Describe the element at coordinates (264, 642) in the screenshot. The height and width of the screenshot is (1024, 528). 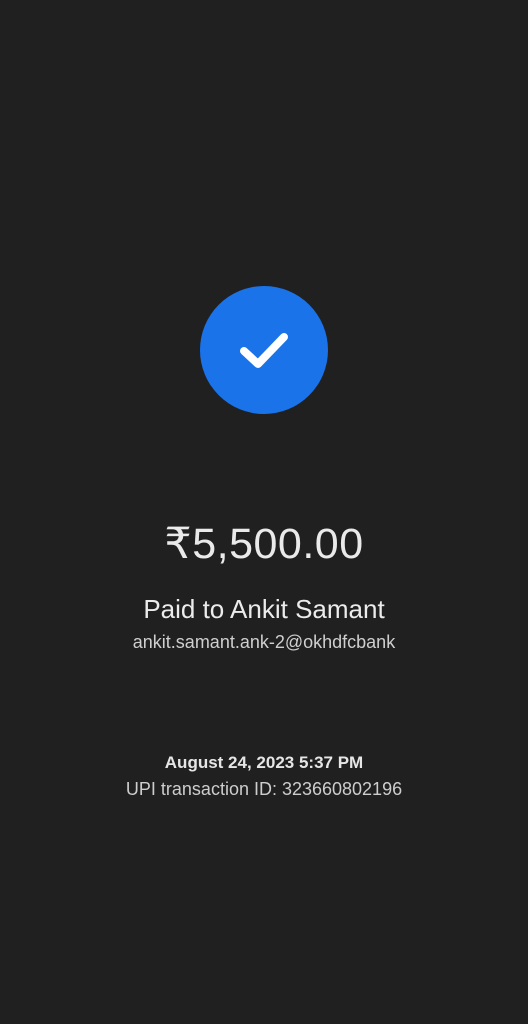
I see `recipient-upi-id: ankit.samant.ank-2@okhdfcbank` at that location.